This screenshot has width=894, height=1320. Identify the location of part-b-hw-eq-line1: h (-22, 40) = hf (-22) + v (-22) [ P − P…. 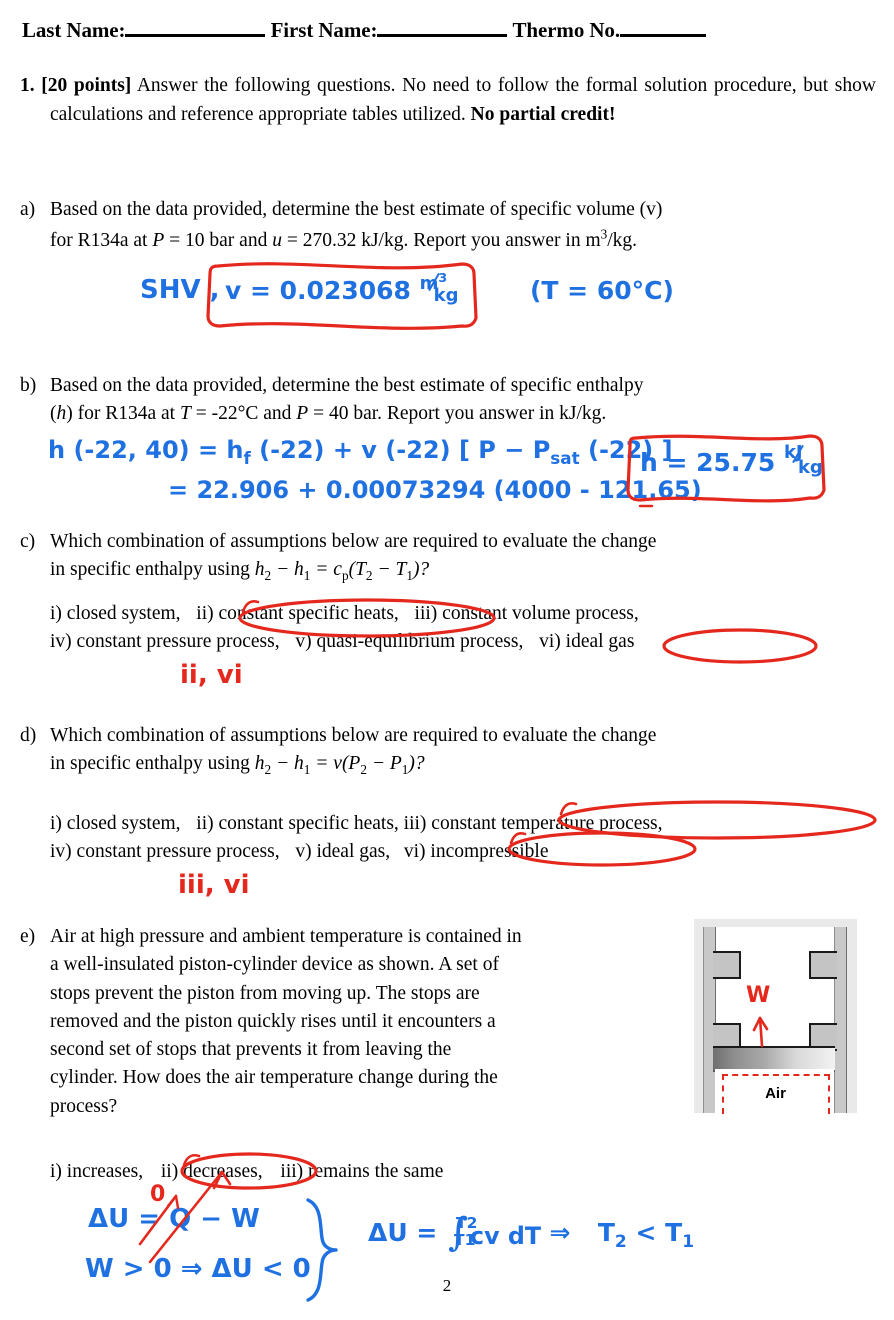
(360, 452).